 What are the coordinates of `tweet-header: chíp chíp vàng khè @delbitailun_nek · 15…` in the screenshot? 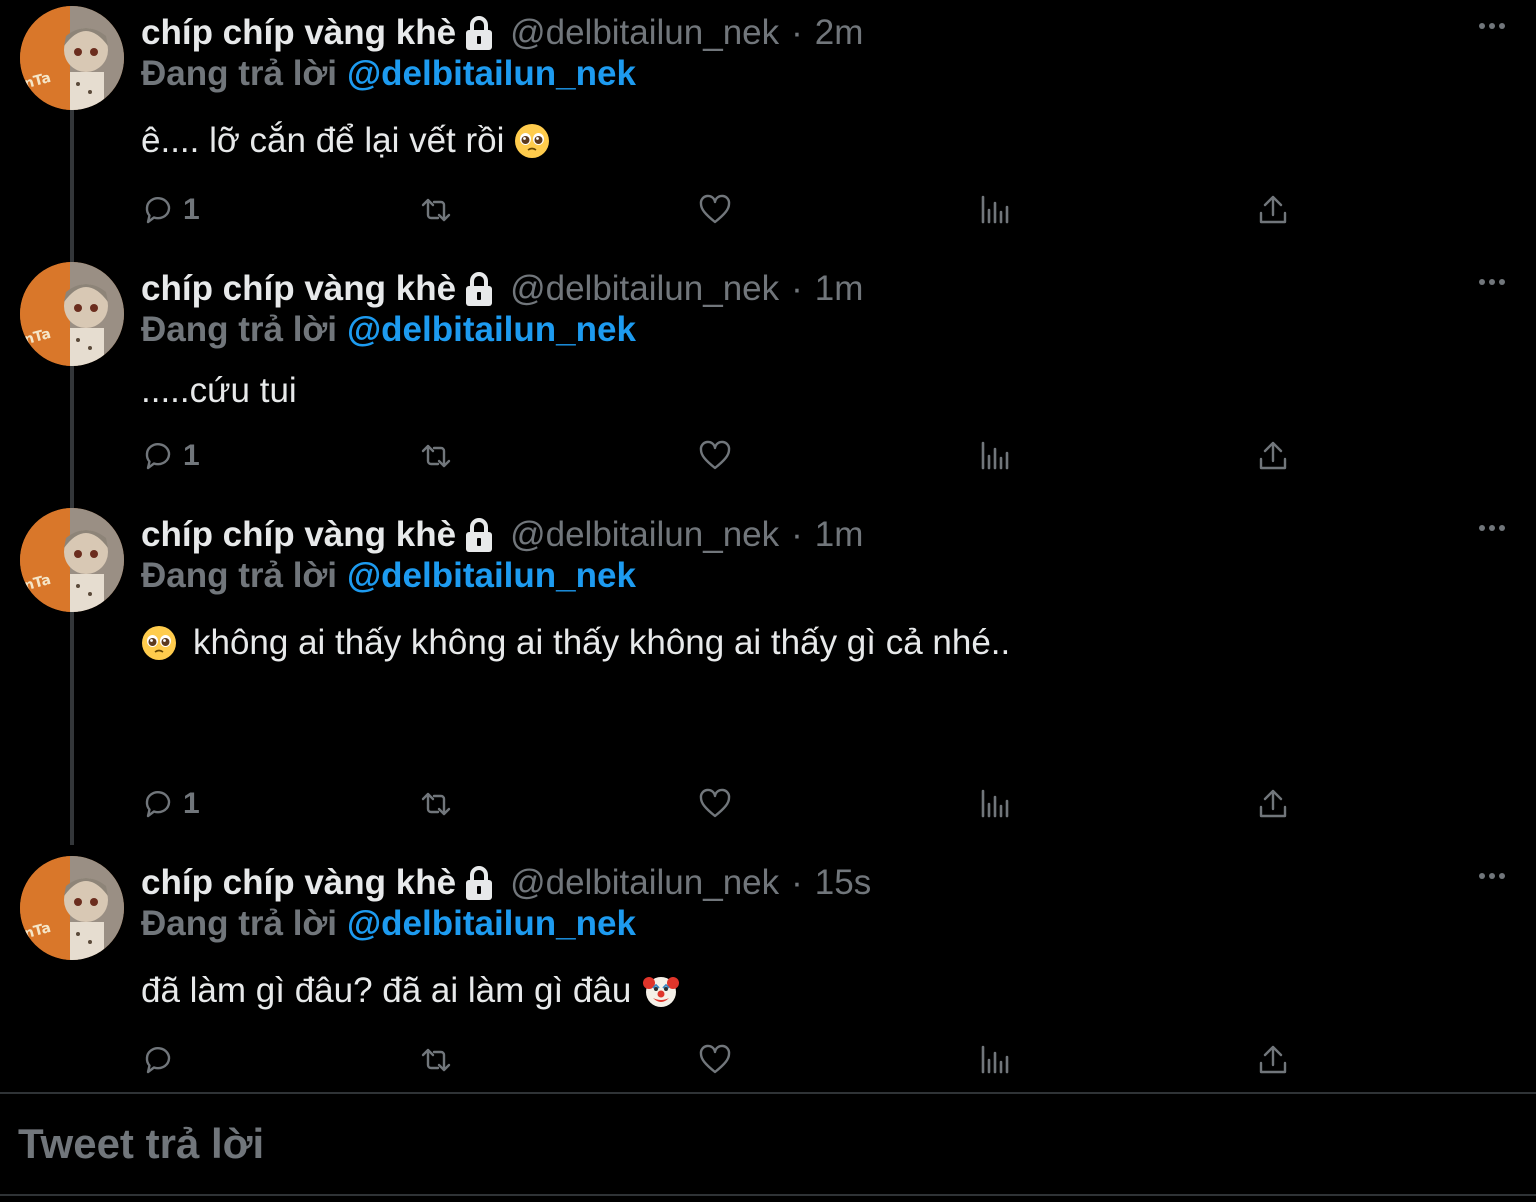 It's located at (506, 883).